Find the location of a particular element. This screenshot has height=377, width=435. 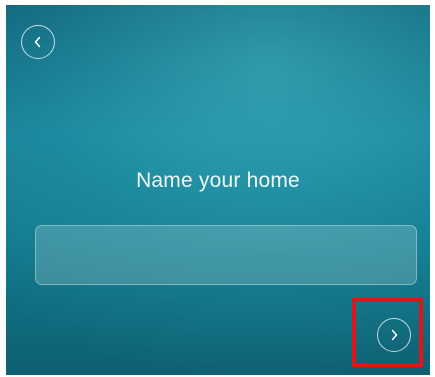

chevron-left-icon is located at coordinates (37, 42).